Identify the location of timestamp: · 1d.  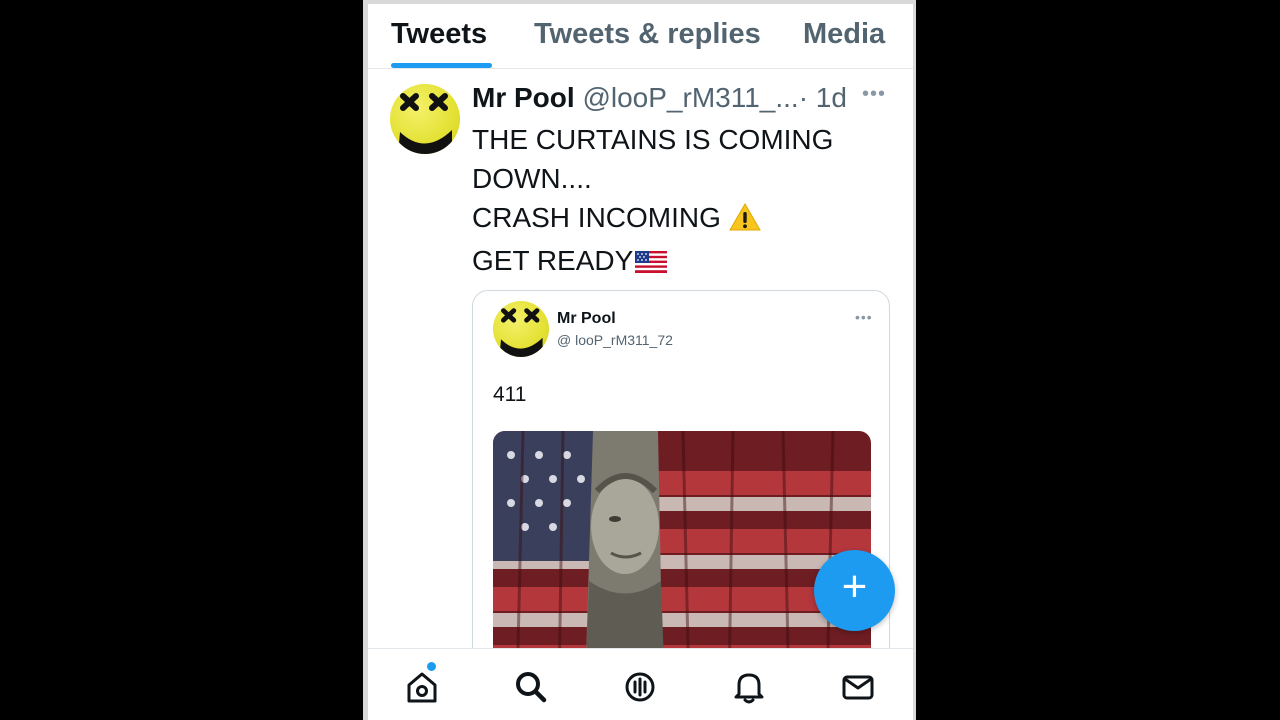
(823, 97).